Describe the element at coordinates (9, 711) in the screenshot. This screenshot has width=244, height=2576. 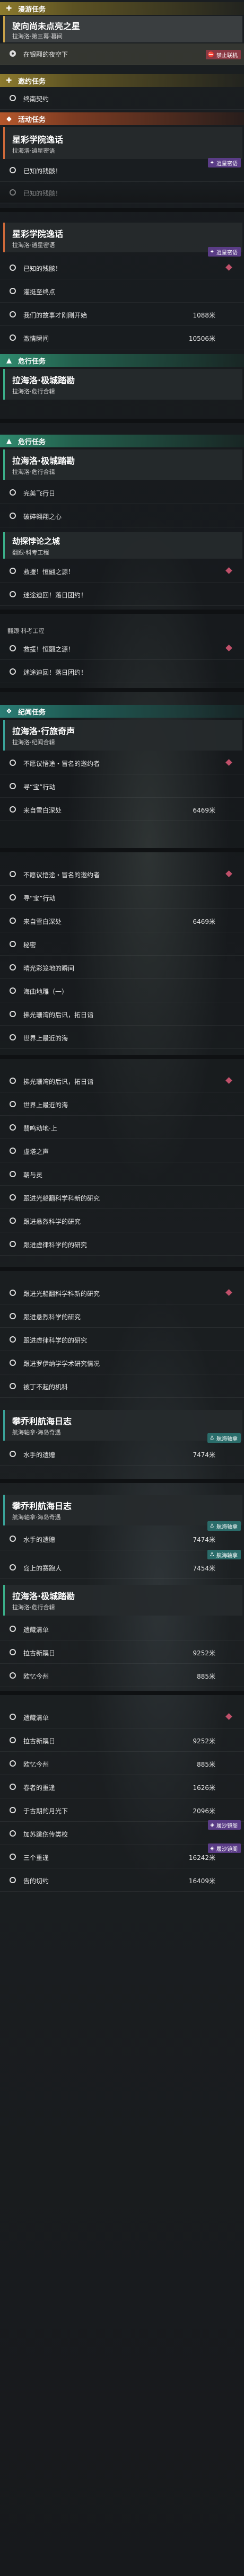
I see `book-icon: ❖` at that location.